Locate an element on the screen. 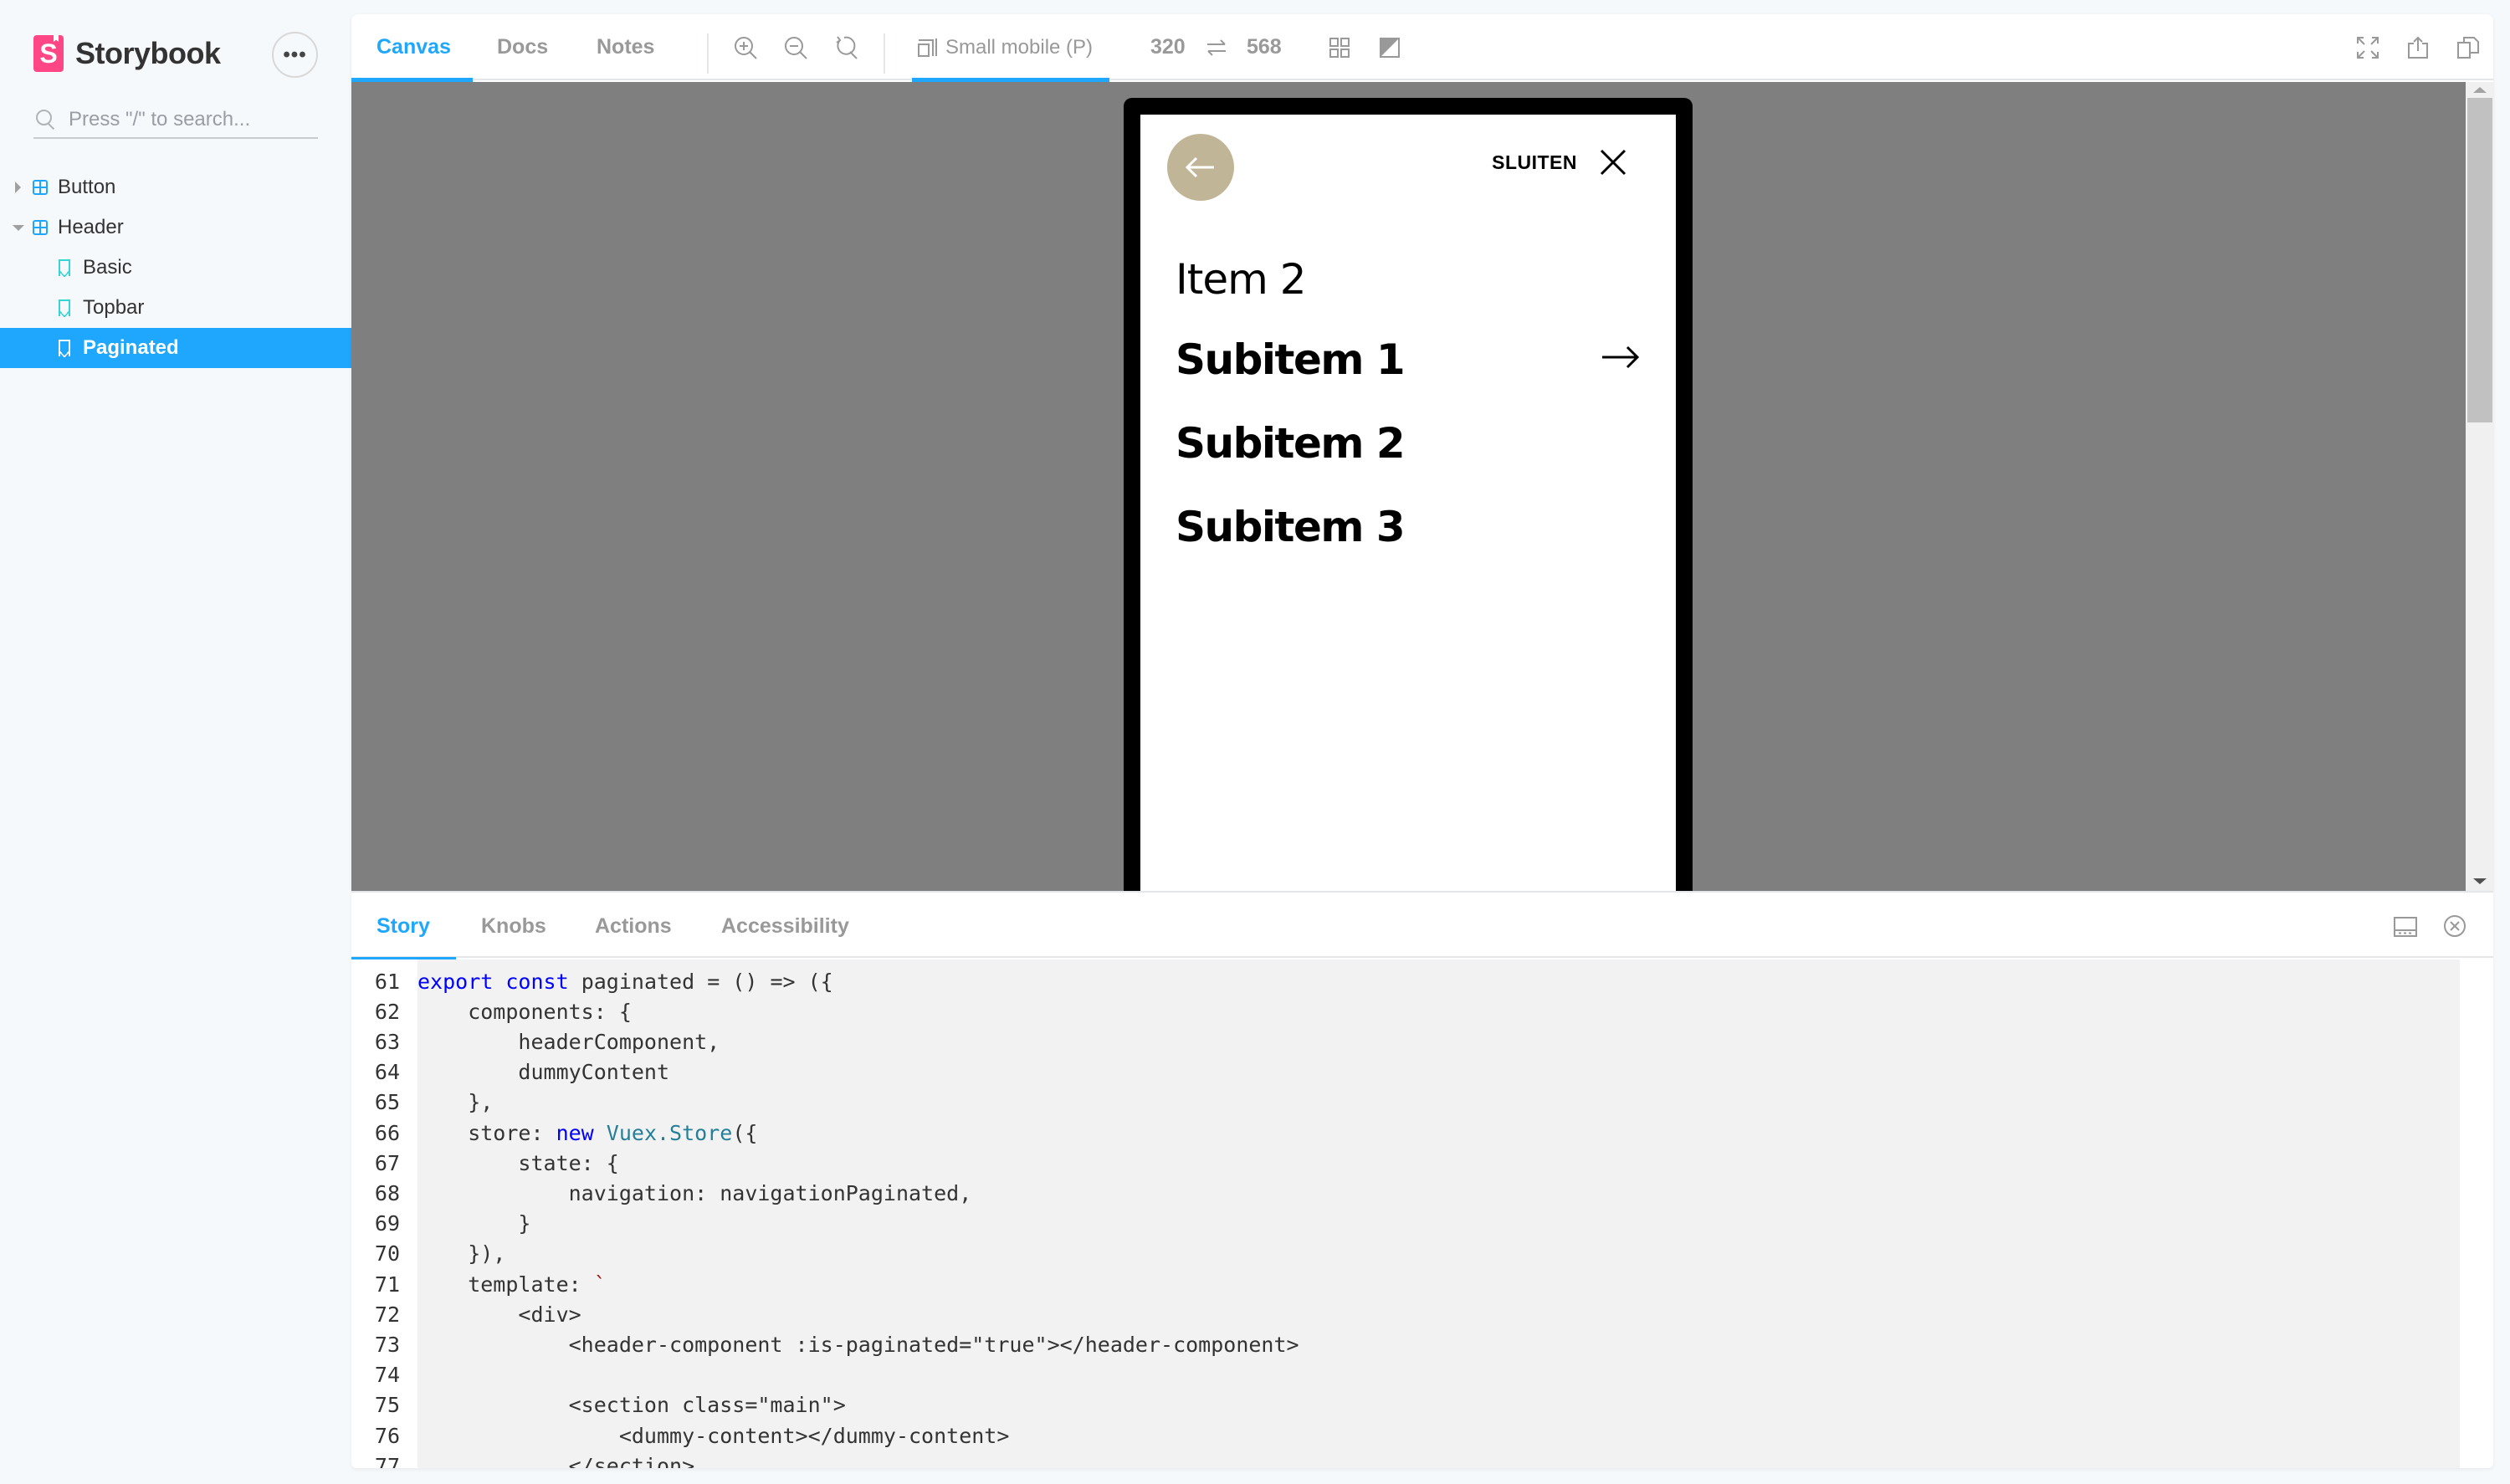 The height and width of the screenshot is (1484, 2510). code-line: 65 }, is located at coordinates (422, 1102).